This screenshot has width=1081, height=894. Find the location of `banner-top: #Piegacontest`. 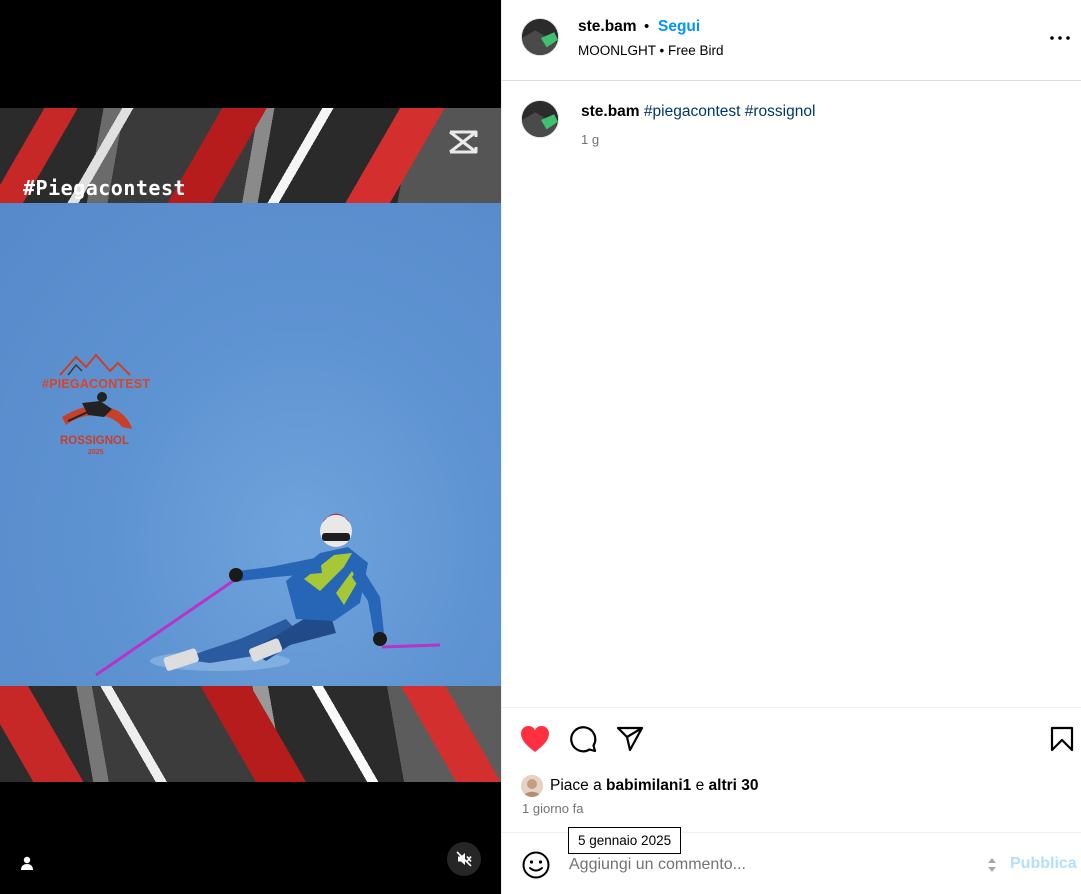

banner-top: #Piegacontest is located at coordinates (250, 155).